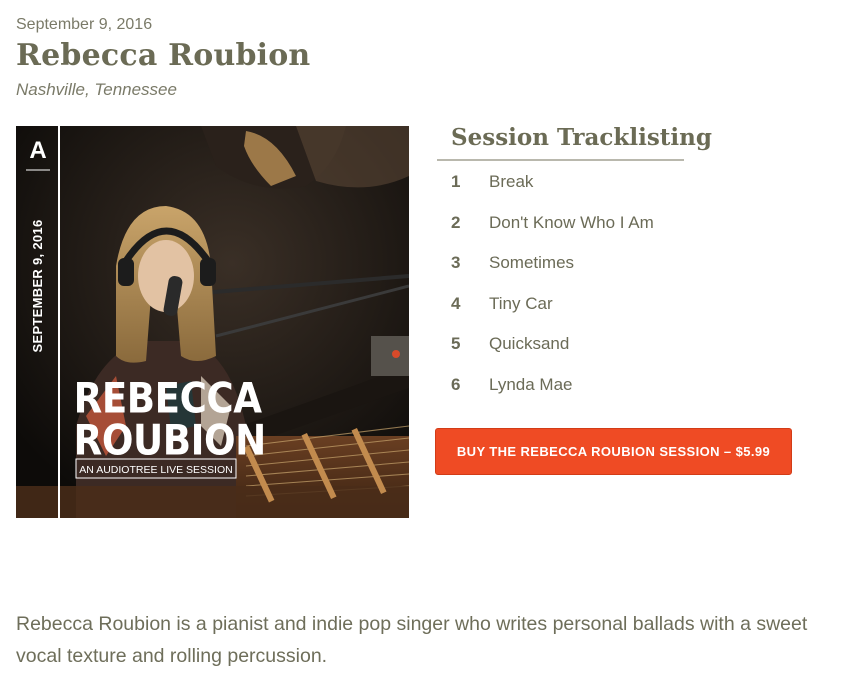  Describe the element at coordinates (37, 150) in the screenshot. I see `audiotree-logo: A` at that location.